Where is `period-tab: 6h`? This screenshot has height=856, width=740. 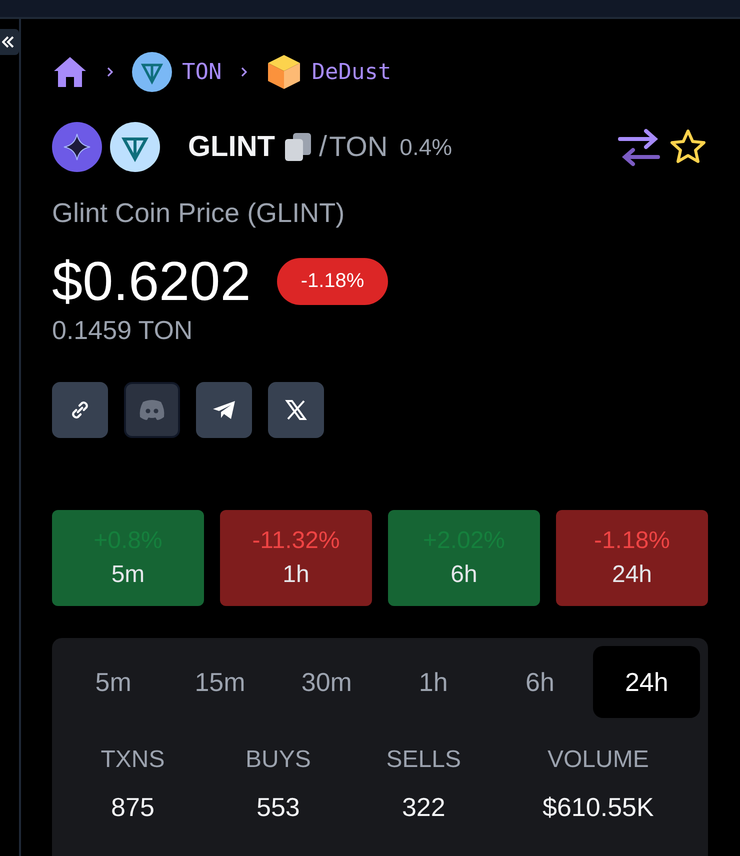
period-tab: 6h is located at coordinates (540, 682).